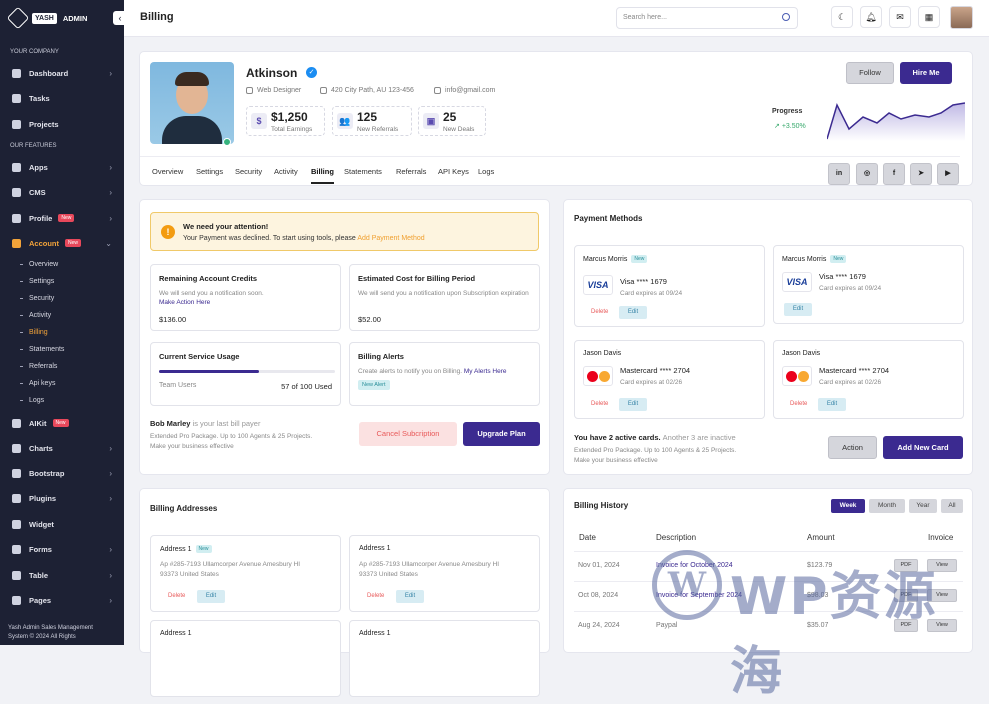 This screenshot has width=989, height=704. Describe the element at coordinates (64, 473) in the screenshot. I see `sidebar-item-bootstrap: Bootstrap ›` at that location.